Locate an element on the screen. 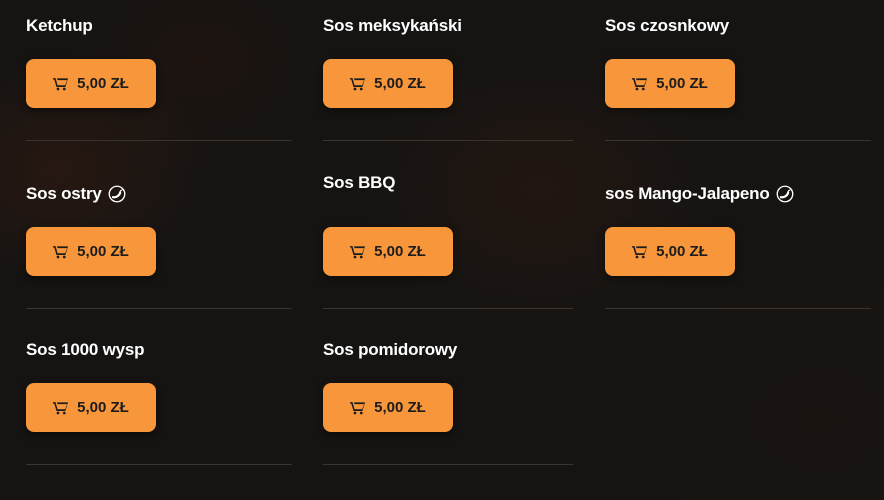 The height and width of the screenshot is (500, 884). product-name-text: Sos pomidorowy is located at coordinates (390, 349).